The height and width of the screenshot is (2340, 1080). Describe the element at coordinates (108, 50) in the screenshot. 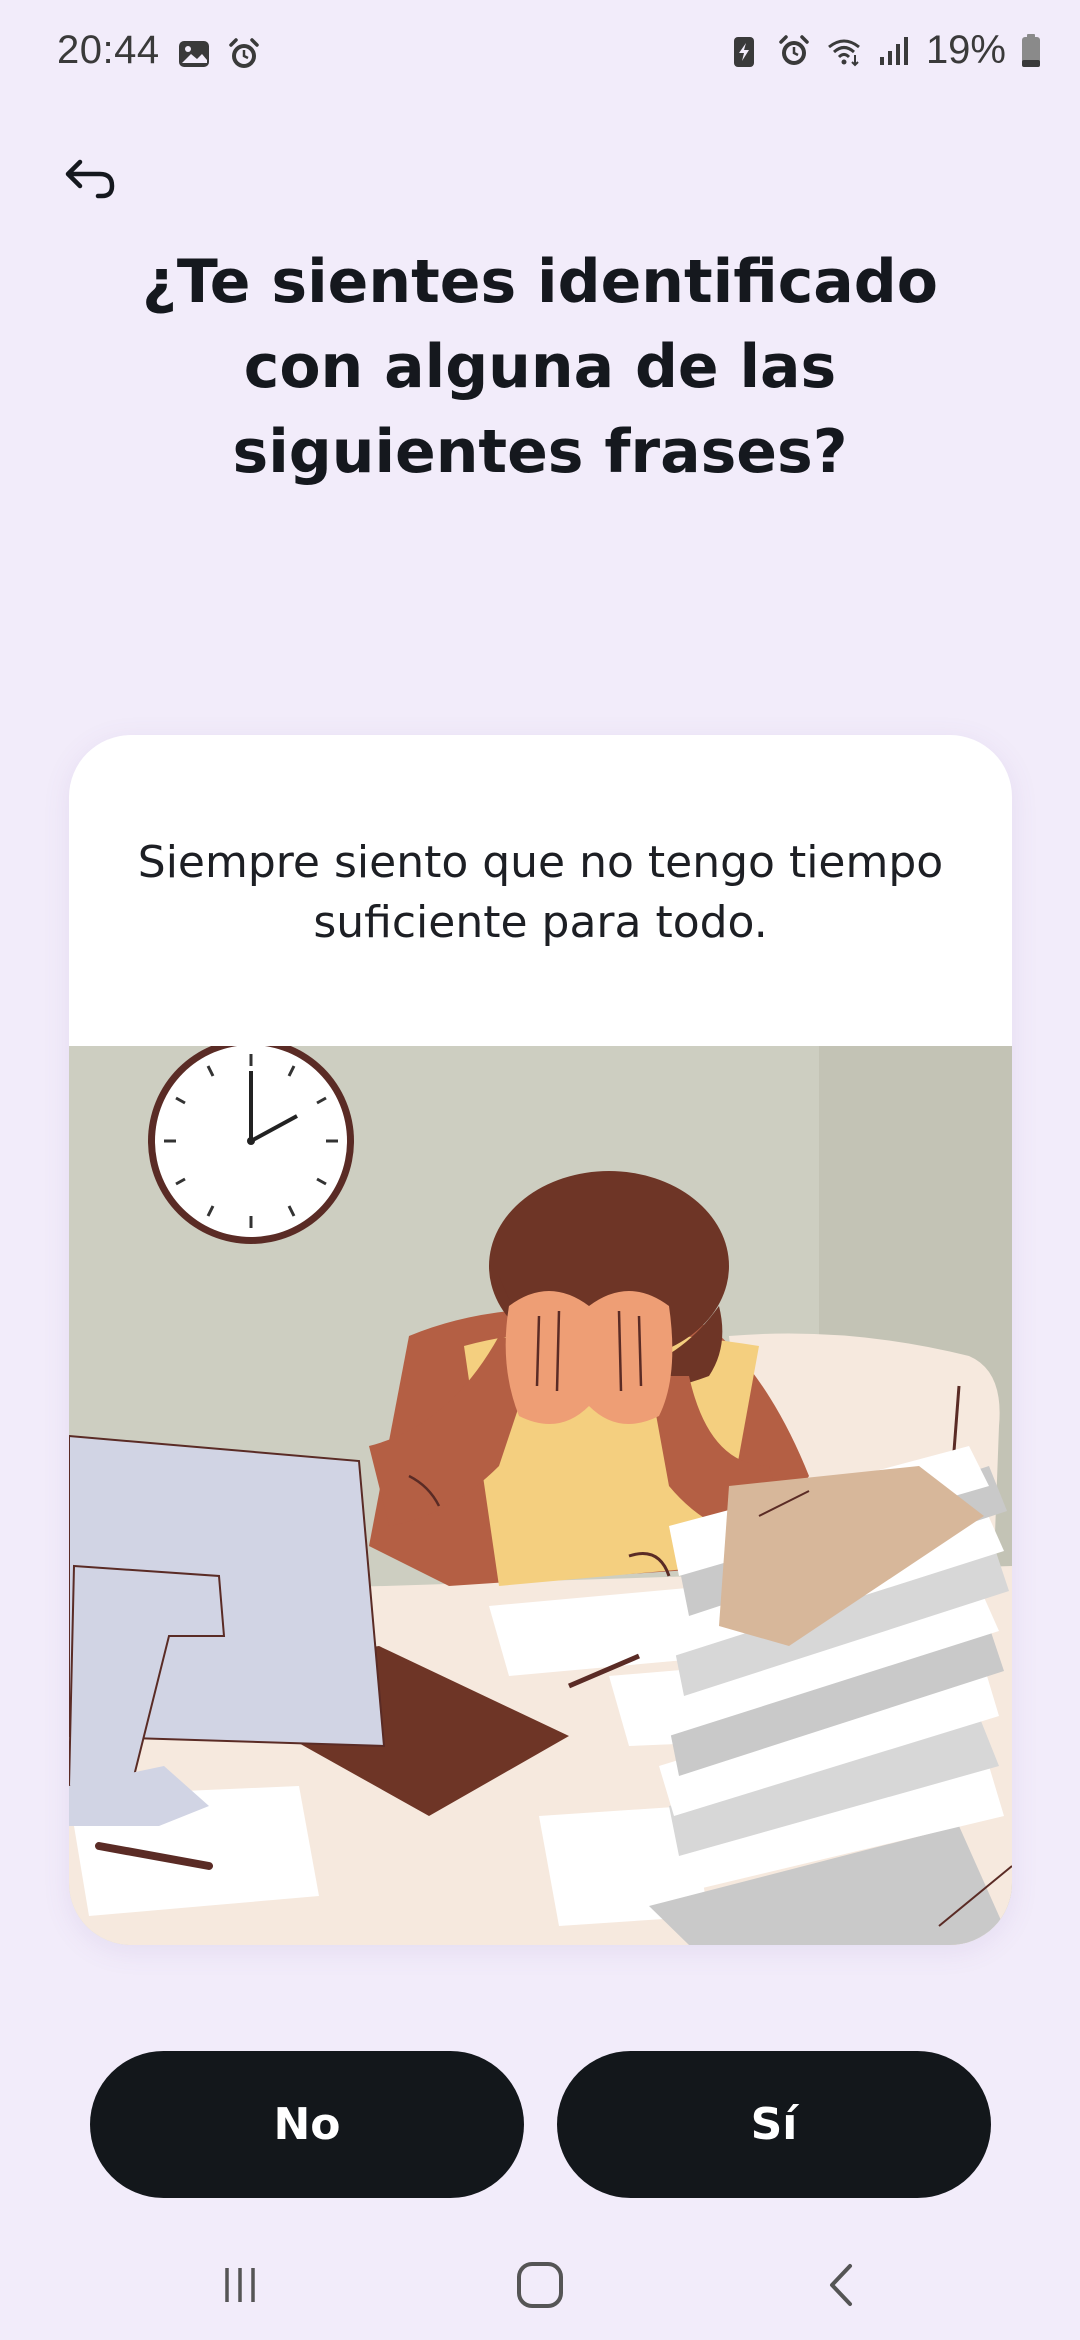

I see `status-time: 20:44` at that location.